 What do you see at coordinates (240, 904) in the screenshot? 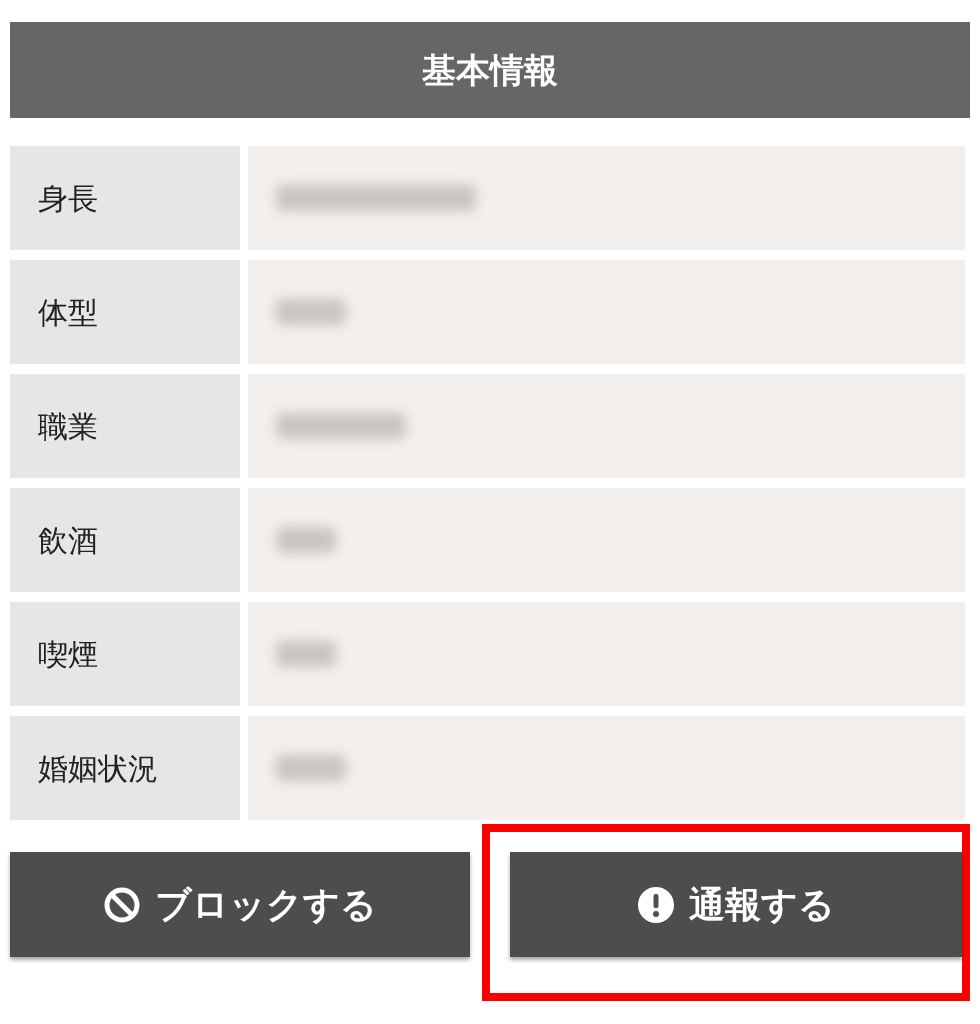
I see `block-button: ブロックする` at bounding box center [240, 904].